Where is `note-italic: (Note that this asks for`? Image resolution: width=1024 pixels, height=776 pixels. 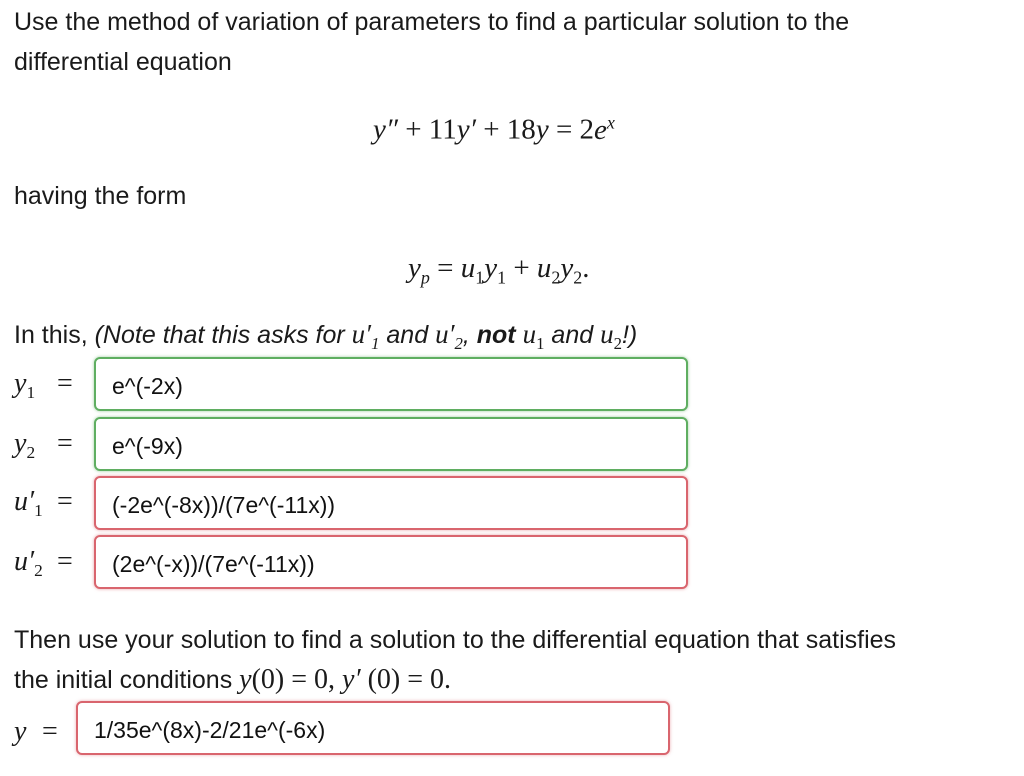 note-italic: (Note that this asks for is located at coordinates (219, 335).